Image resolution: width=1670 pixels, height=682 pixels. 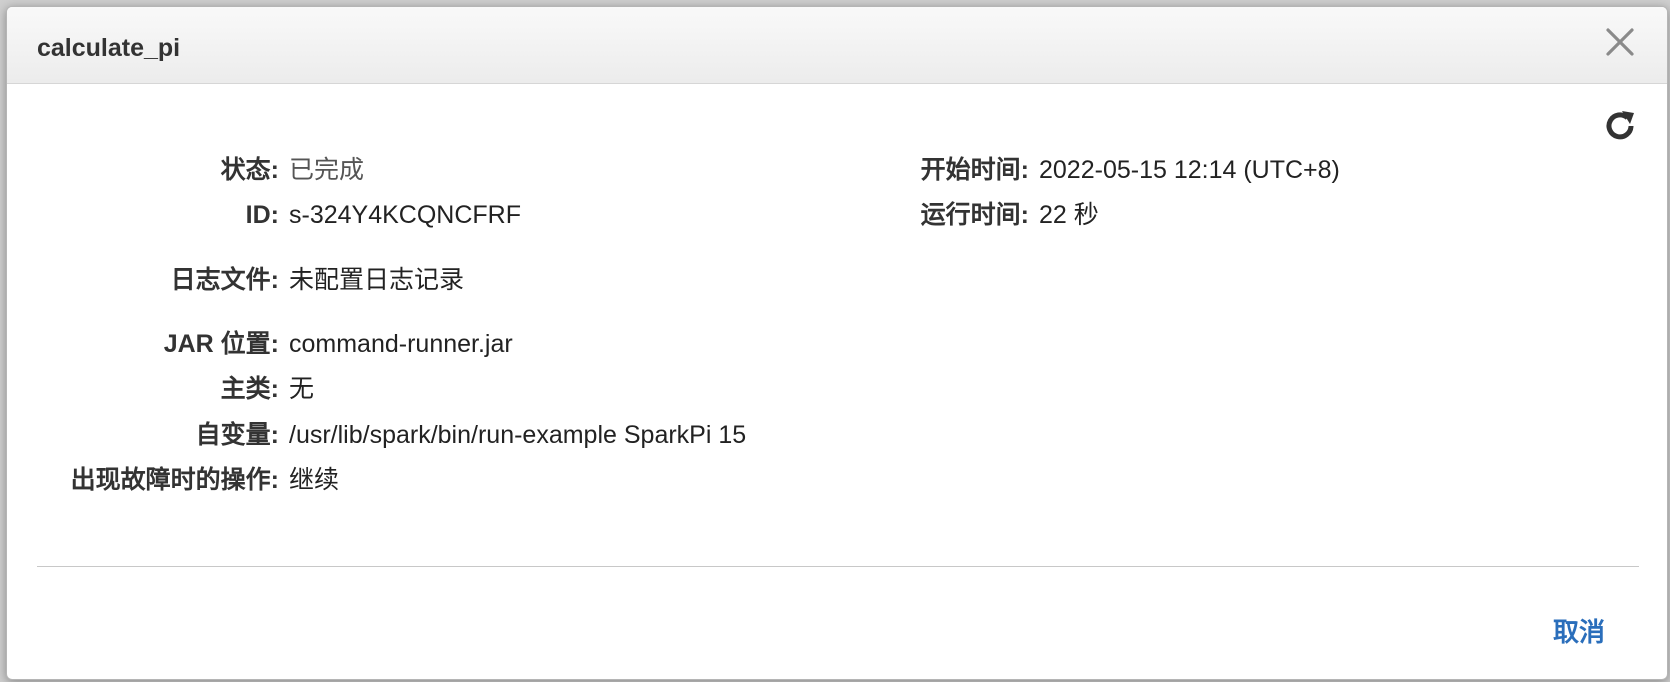 I want to click on main-class-value: 无, so click(x=302, y=389).